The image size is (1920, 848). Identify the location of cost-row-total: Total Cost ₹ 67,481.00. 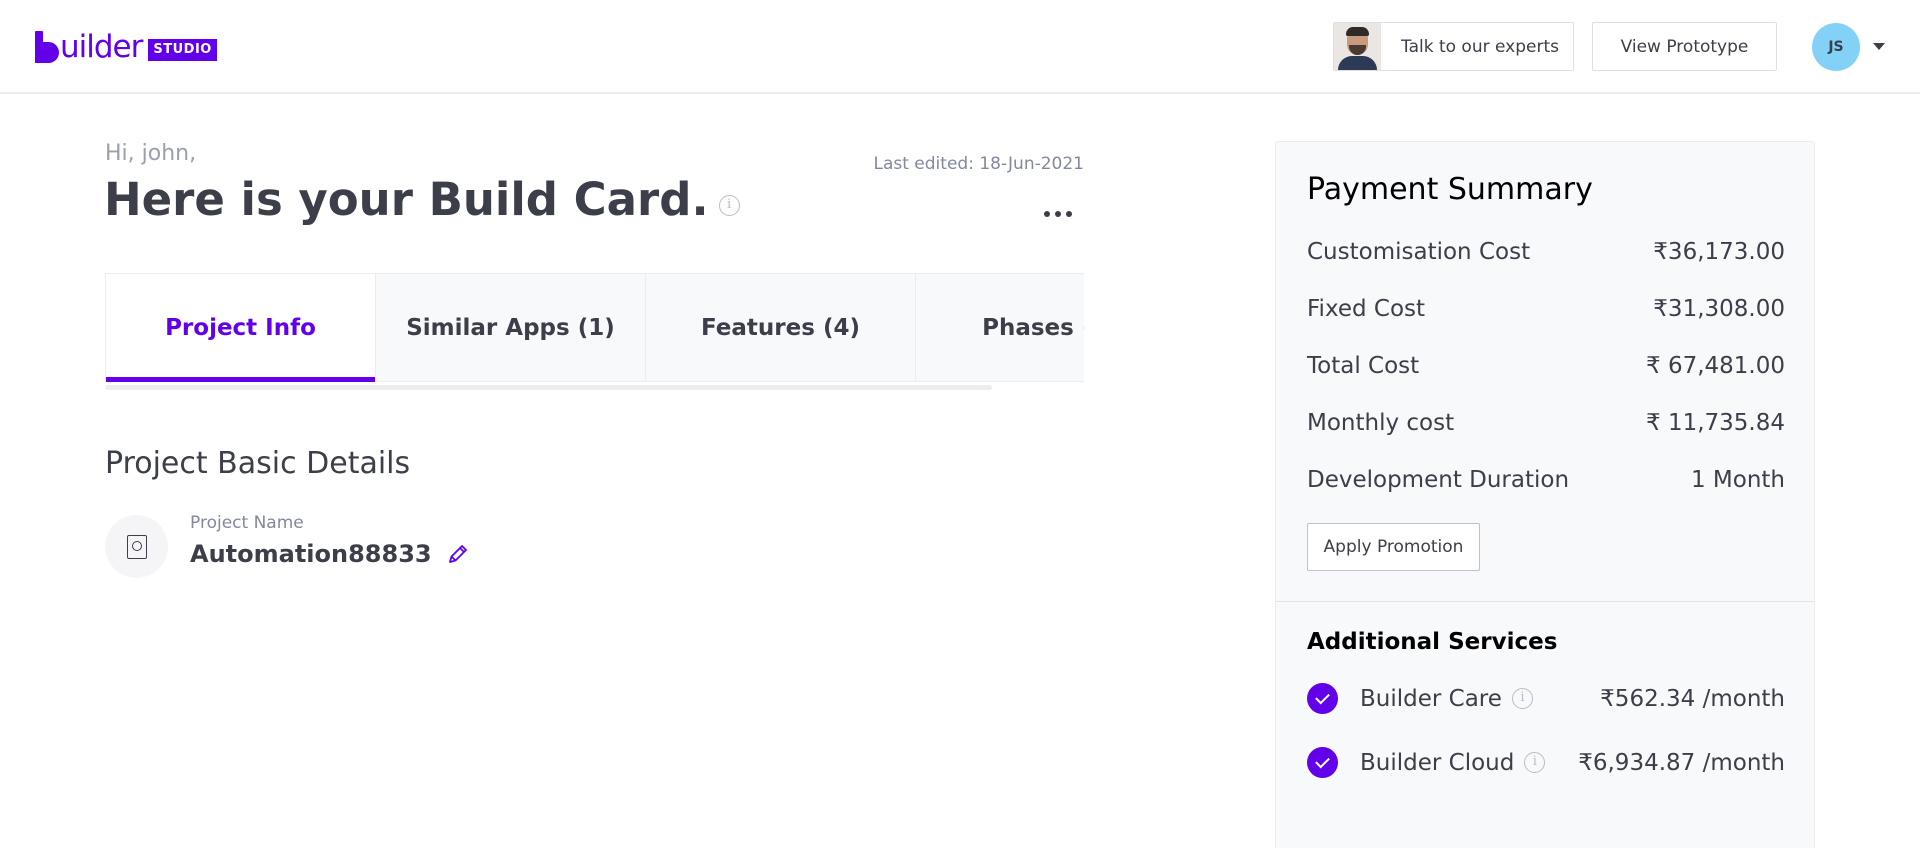
(1546, 366).